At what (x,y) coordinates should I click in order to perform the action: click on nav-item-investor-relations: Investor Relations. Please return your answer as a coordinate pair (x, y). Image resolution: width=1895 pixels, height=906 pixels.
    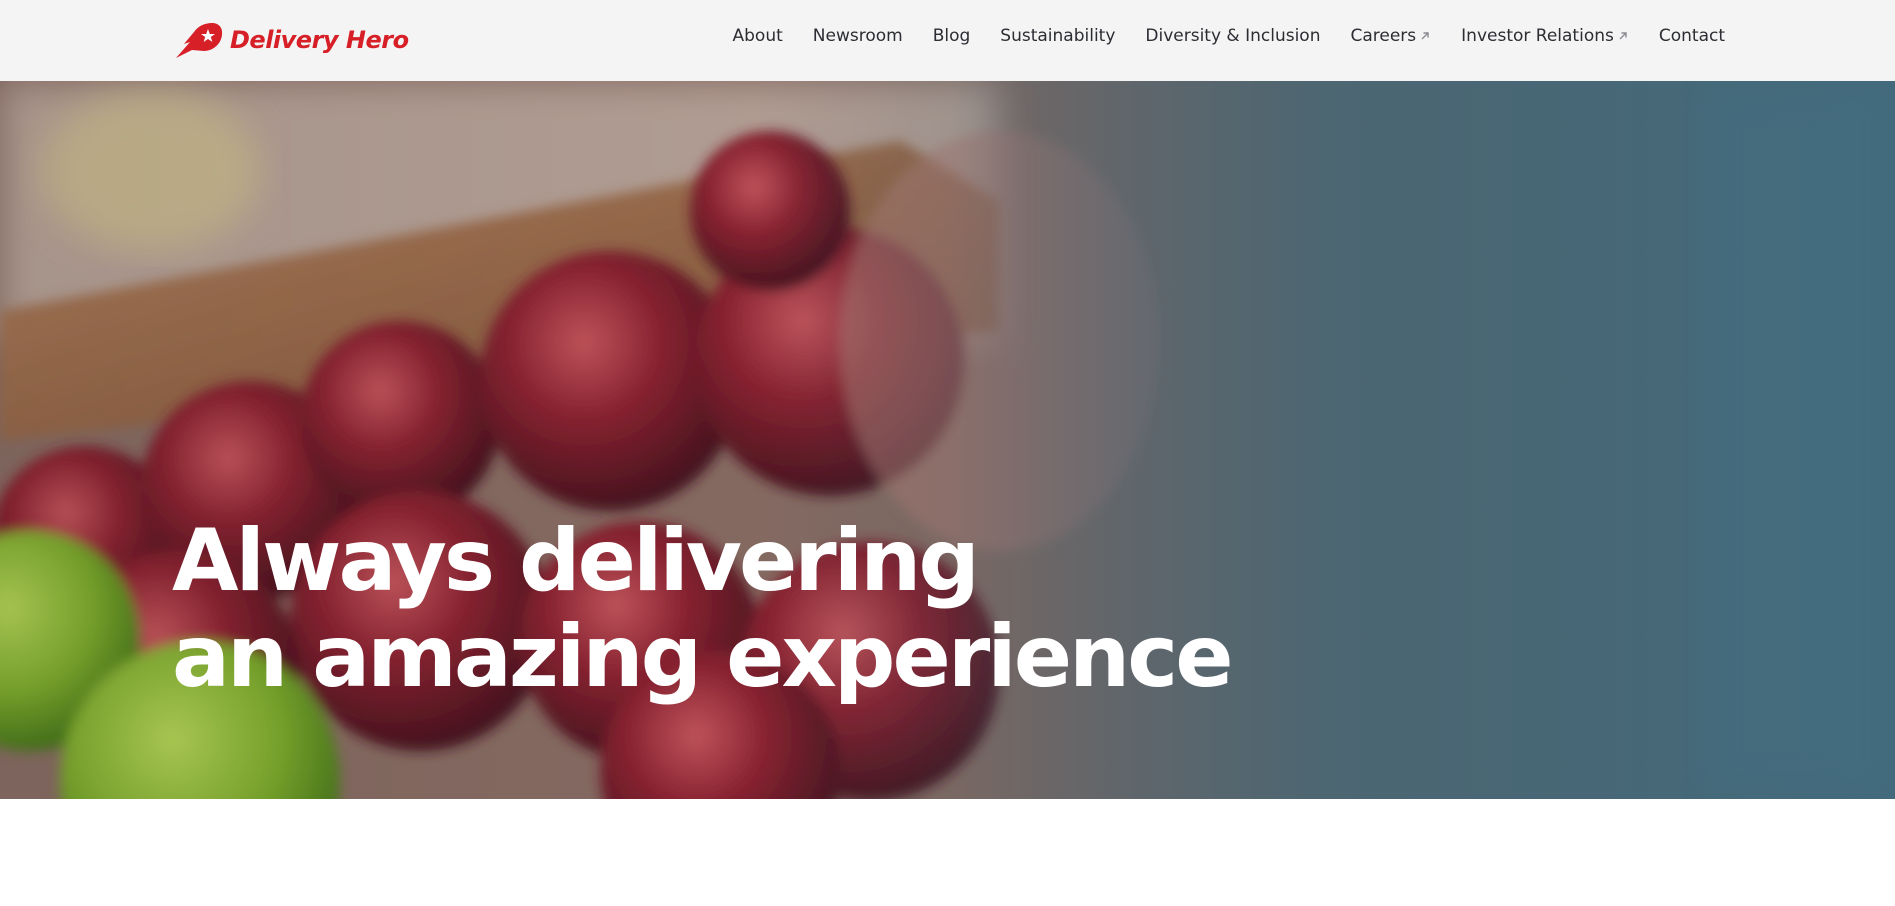
    Looking at the image, I should click on (1545, 36).